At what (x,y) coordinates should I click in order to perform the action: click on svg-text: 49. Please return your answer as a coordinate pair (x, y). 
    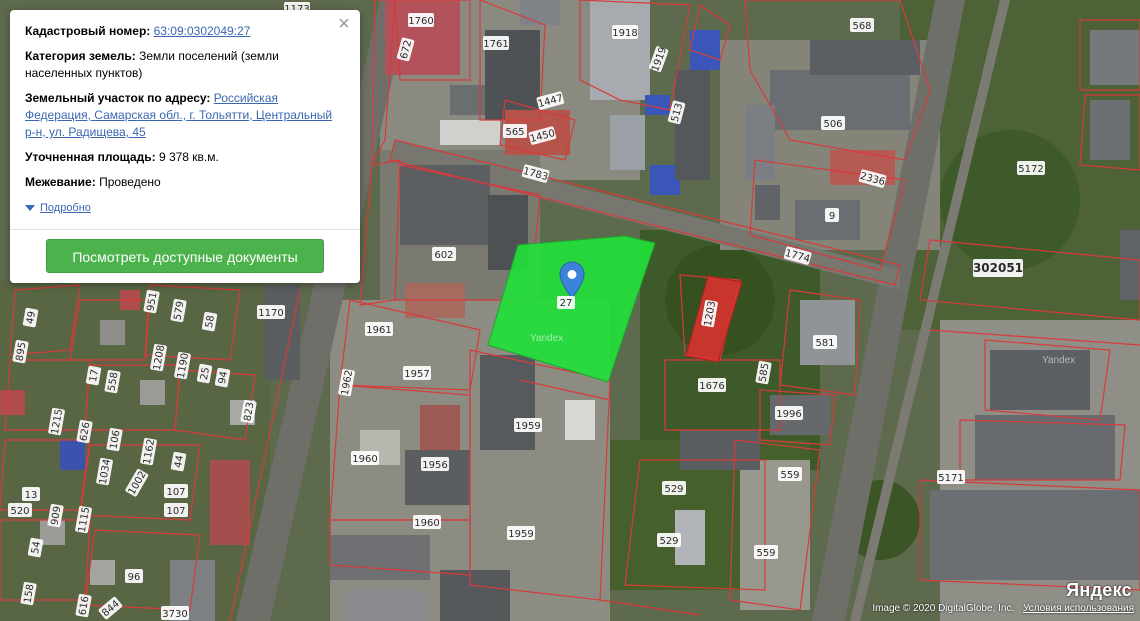
    Looking at the image, I should click on (31, 318).